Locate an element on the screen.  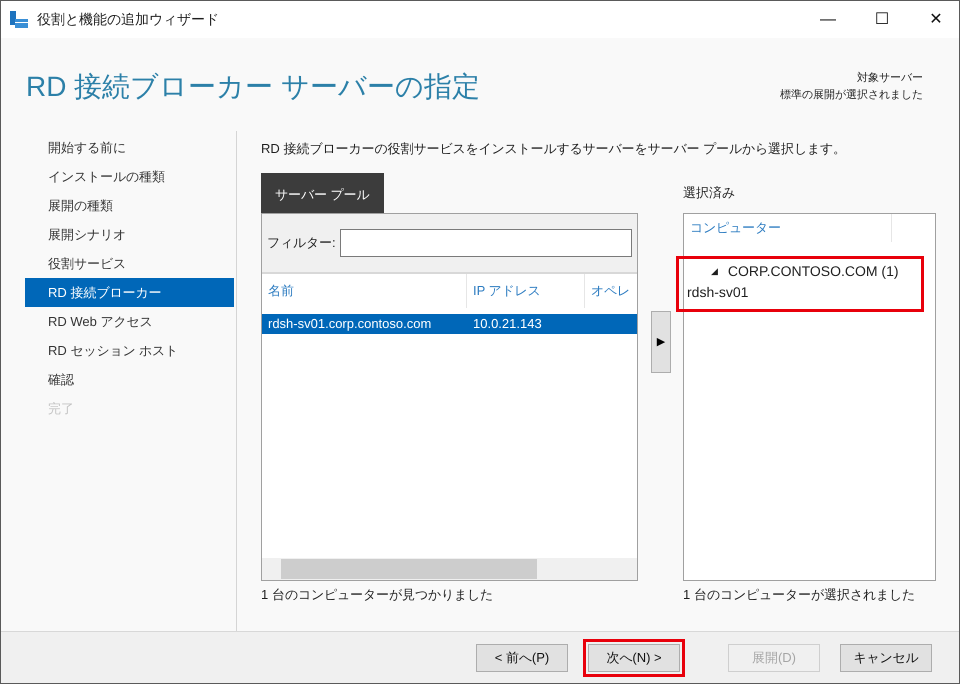
found-count-text: 1 台のコンピューターが見つかりました is located at coordinates (377, 595).